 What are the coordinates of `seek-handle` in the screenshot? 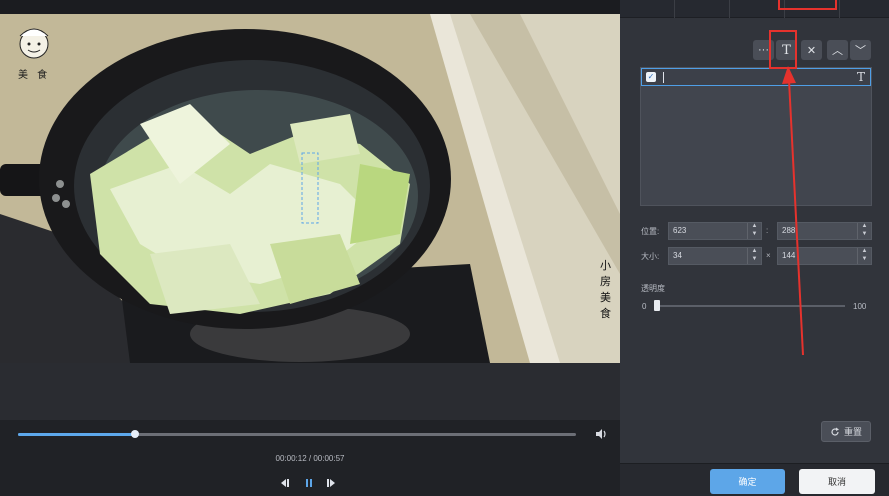 It's located at (135, 434).